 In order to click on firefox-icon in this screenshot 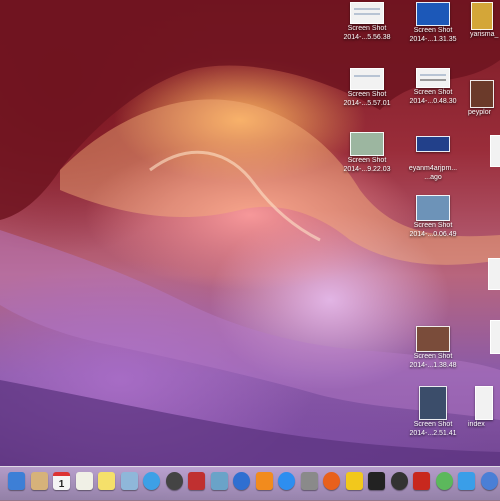, I will do `click(331, 481)`.